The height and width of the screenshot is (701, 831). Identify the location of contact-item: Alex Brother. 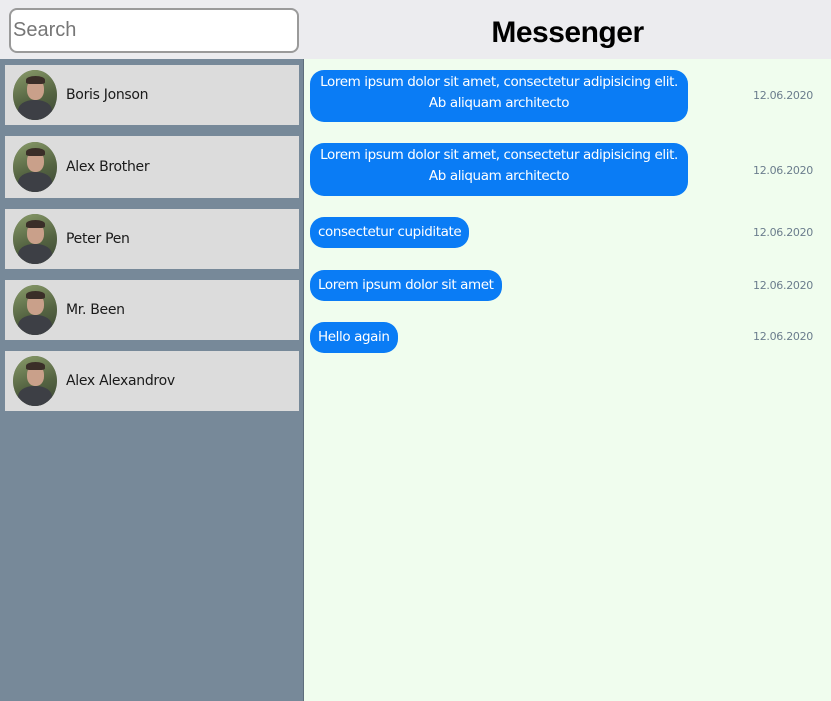
(152, 167).